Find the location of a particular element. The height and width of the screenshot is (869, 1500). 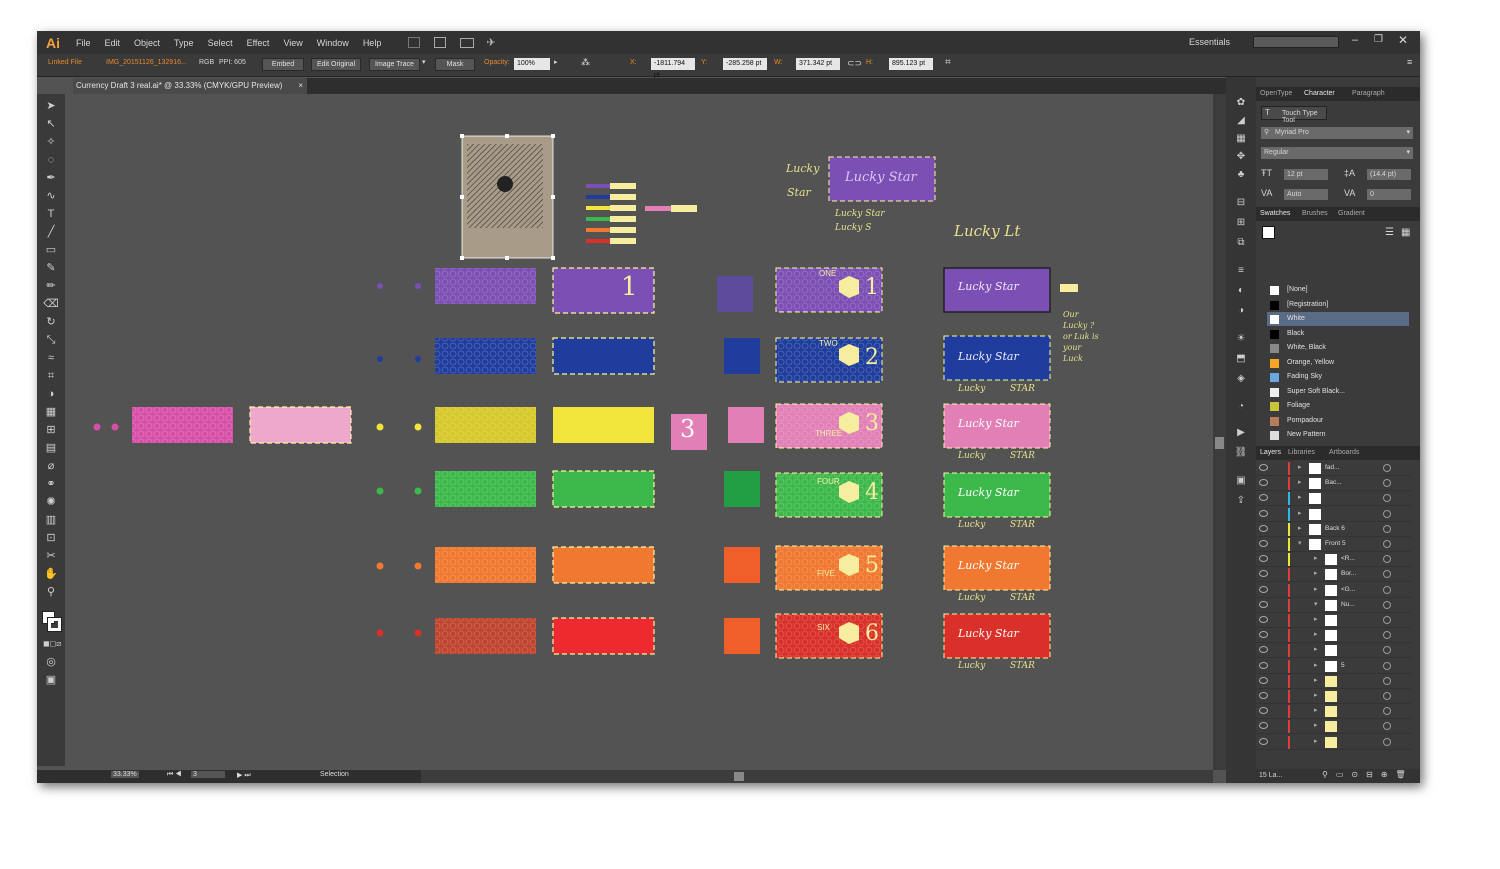

brushes-icon: ✥ is located at coordinates (1241, 157).